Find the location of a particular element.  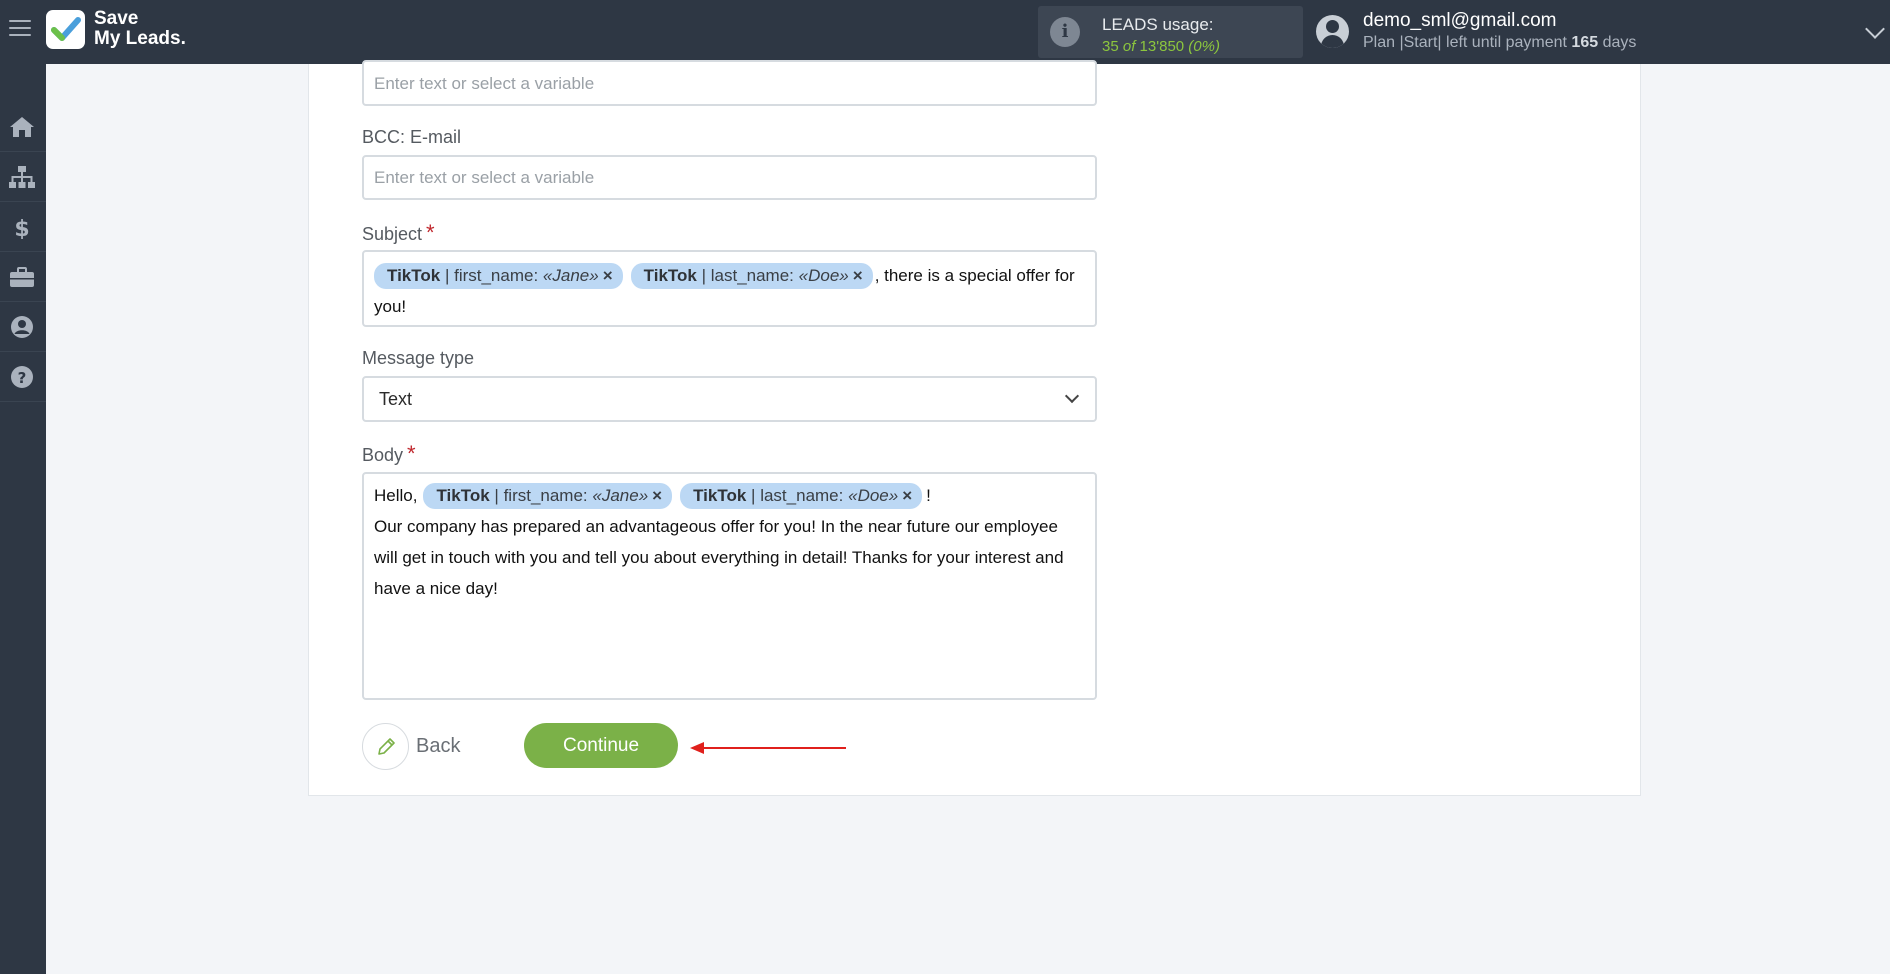

user-icon is located at coordinates (22, 327).